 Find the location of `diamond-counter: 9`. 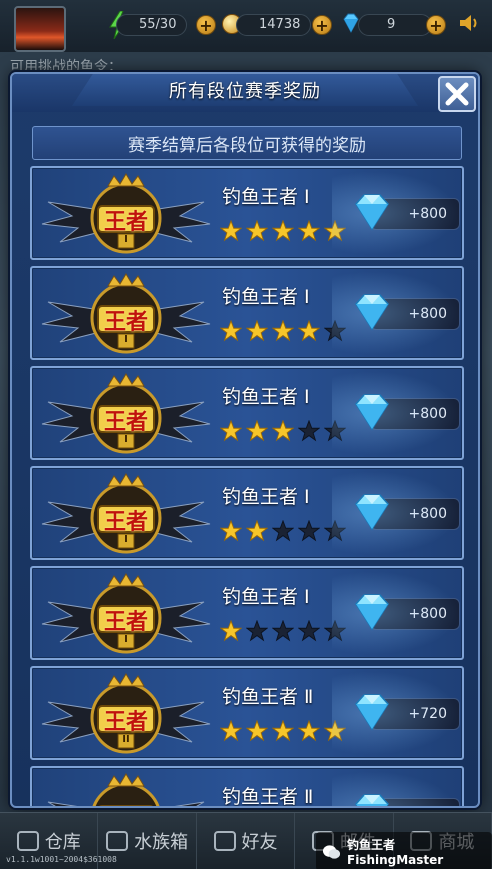

diamond-counter: 9 is located at coordinates (395, 25).